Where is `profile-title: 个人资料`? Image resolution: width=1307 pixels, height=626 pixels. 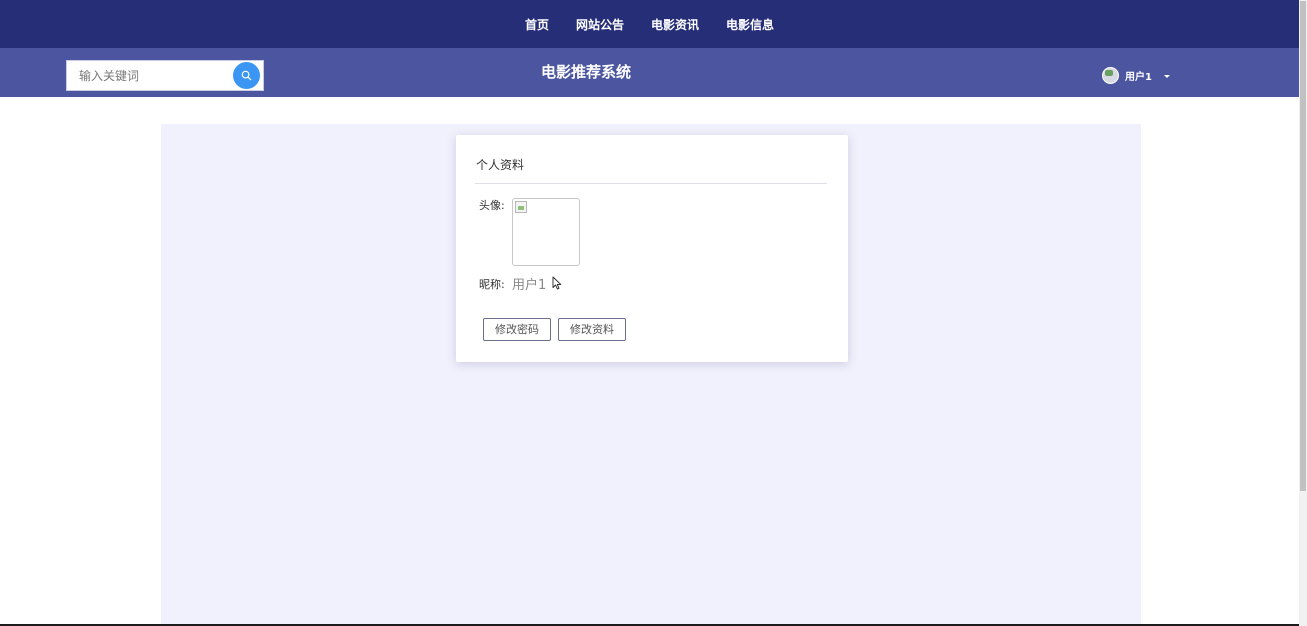
profile-title: 个人资料 is located at coordinates (500, 165).